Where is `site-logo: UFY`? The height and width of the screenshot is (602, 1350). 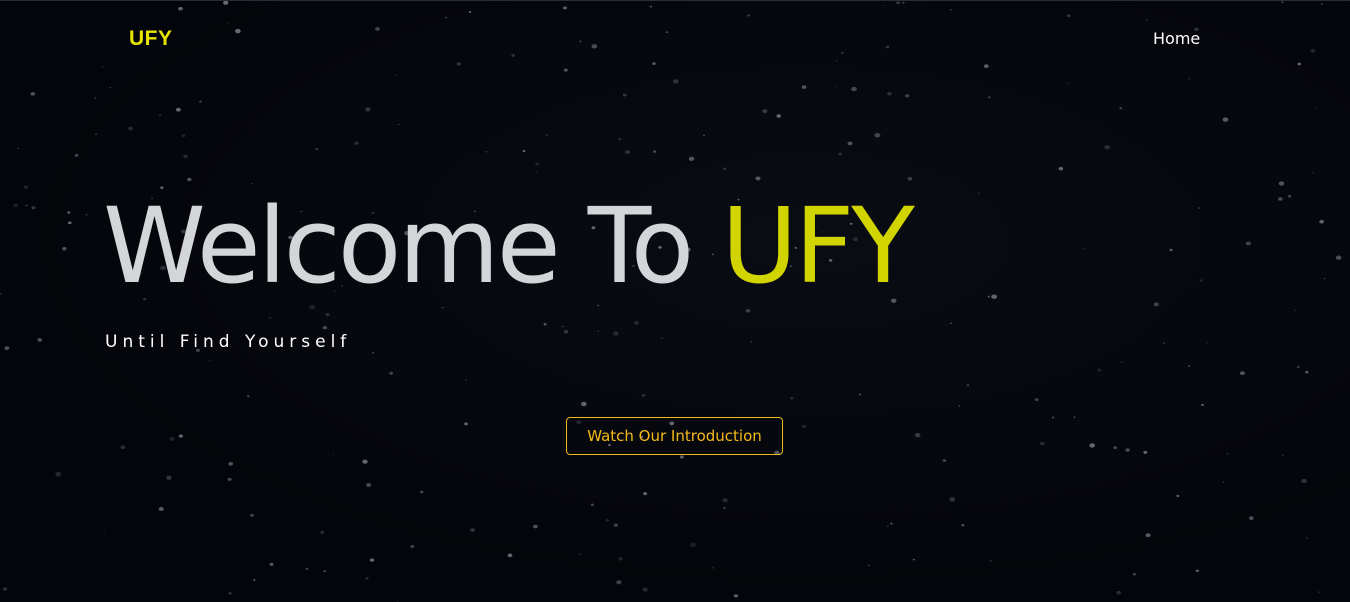
site-logo: UFY is located at coordinates (151, 39).